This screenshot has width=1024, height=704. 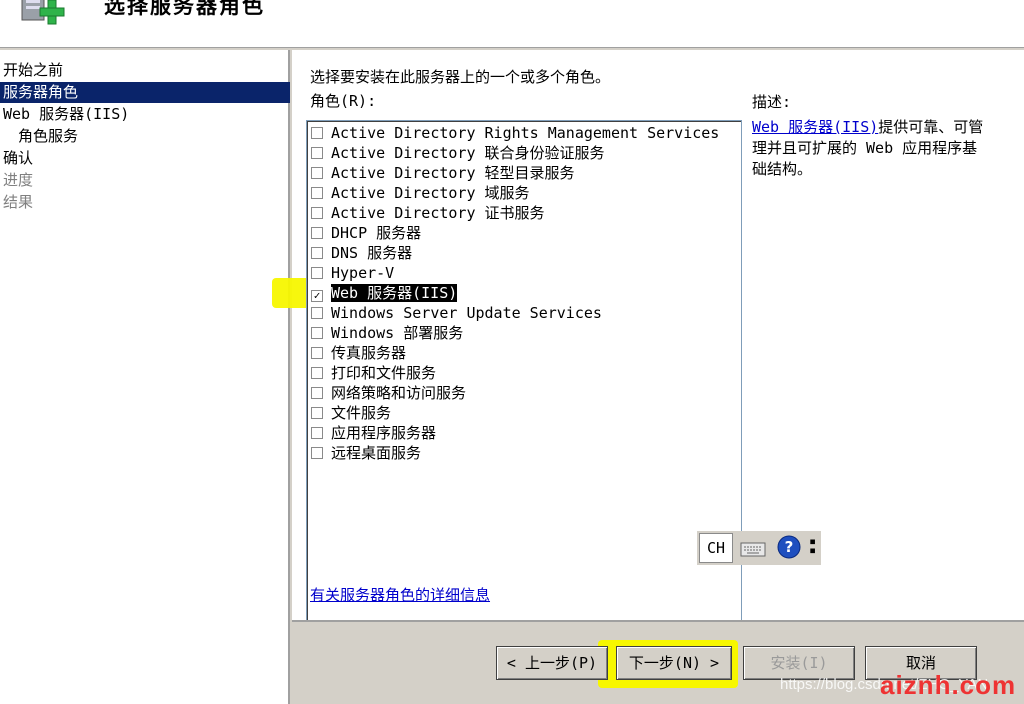 I want to click on role-item: DNS 服务器, so click(x=361, y=253).